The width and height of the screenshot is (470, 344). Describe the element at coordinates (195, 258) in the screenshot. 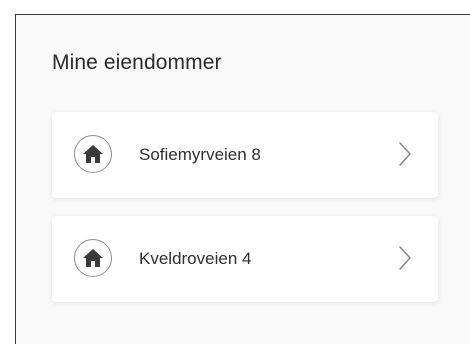

I see `property-label: Kveldroveien 4` at that location.